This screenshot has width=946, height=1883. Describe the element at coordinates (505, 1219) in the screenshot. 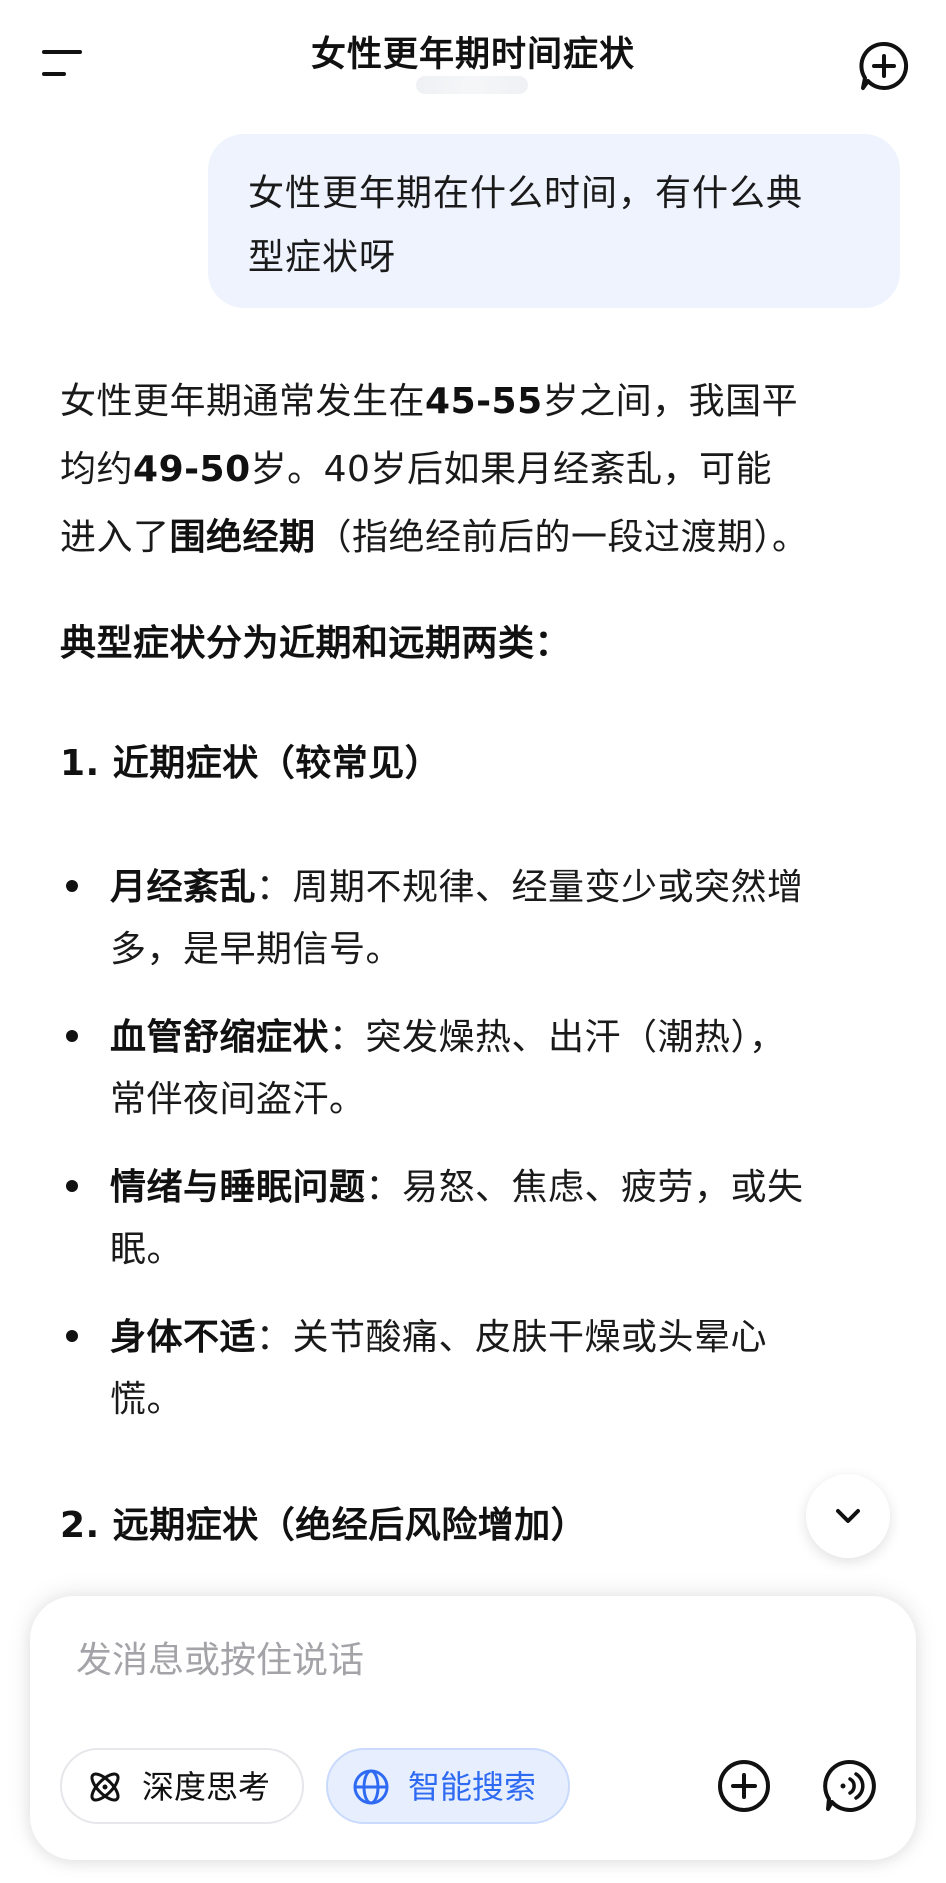

I see `list-item: 情绪与睡眠问题：易怒、焦虑、疲劳，或失 眠。` at that location.